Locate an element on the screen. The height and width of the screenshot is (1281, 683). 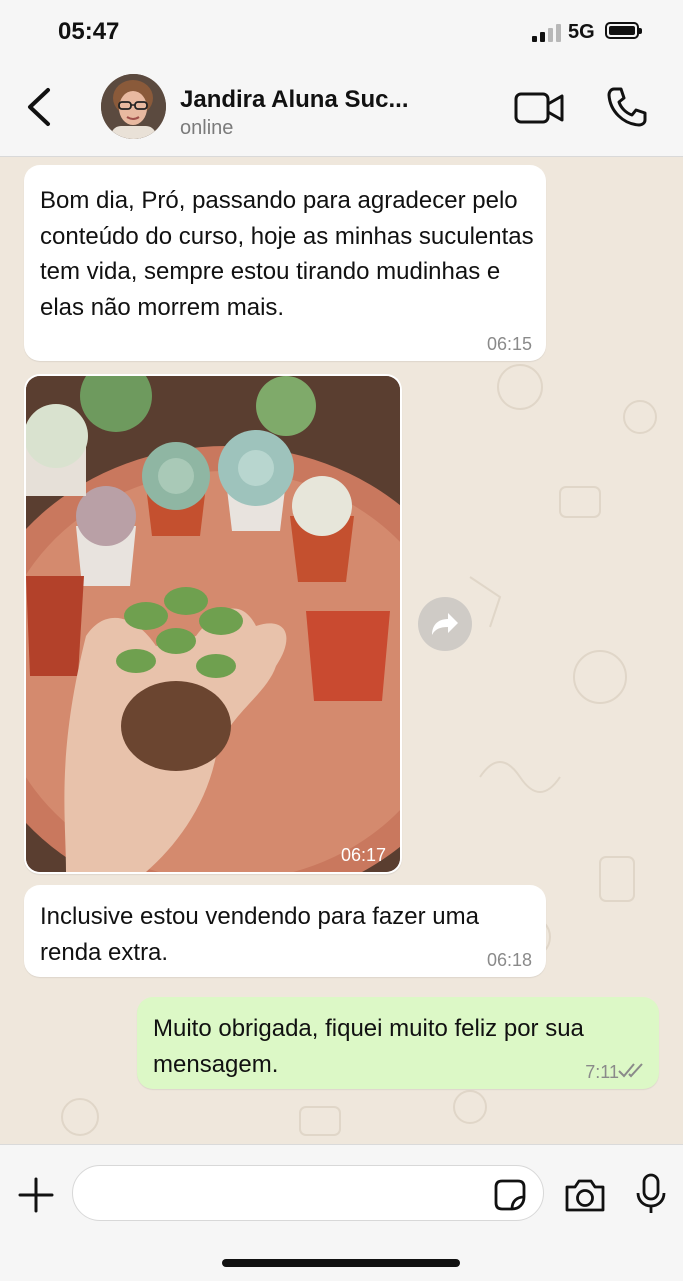
message-time: 7:11 is located at coordinates (602, 1072).